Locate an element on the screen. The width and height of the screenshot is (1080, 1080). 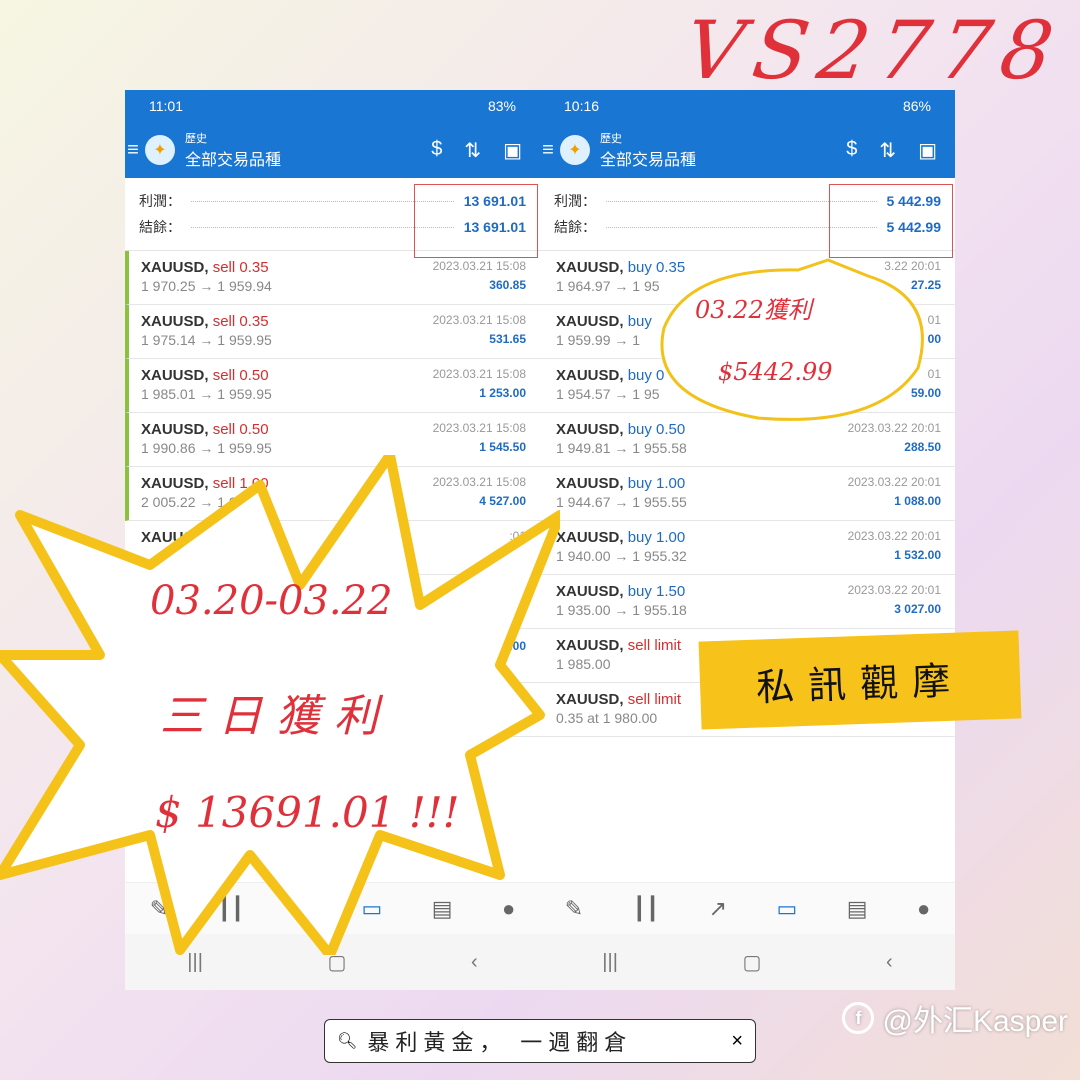
profit-label: 利潤： is located at coordinates (575, 201).